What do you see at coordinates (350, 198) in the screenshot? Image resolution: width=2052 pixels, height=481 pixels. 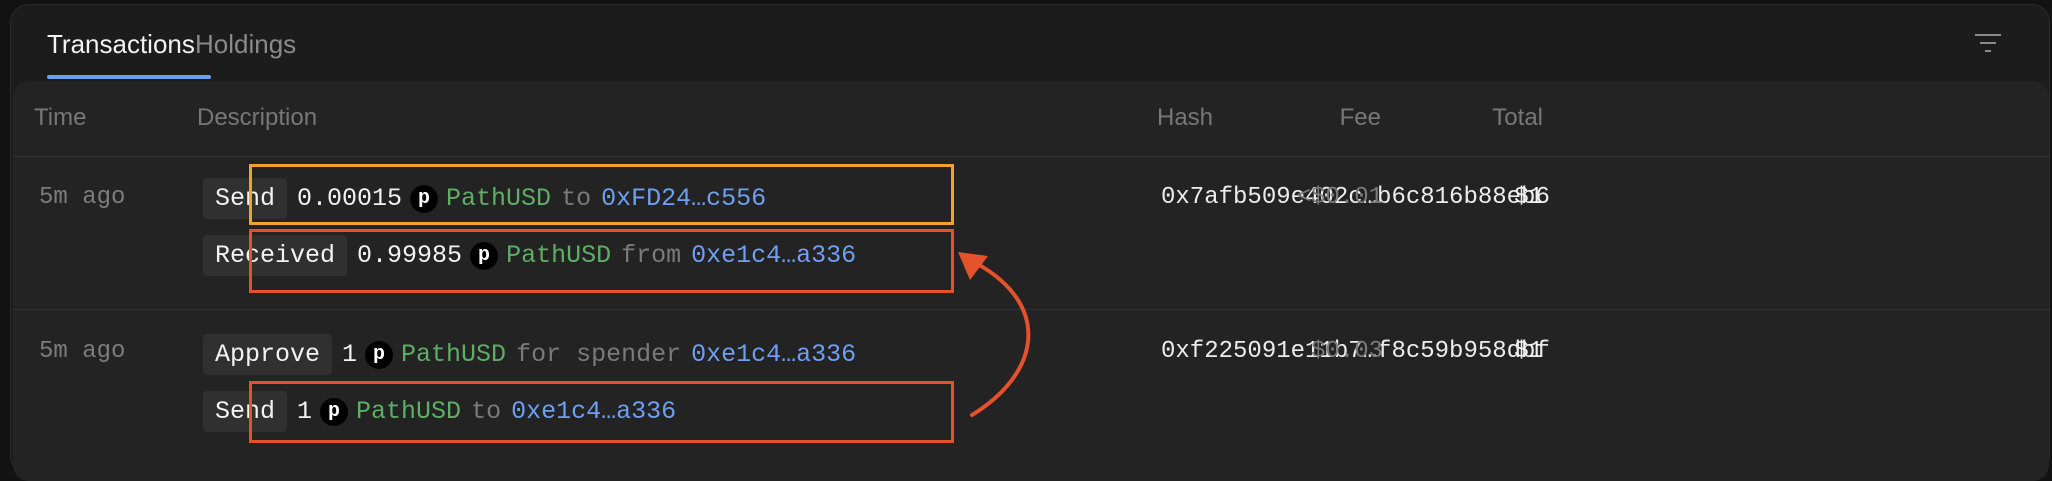 I see `amount: 0.00015` at bounding box center [350, 198].